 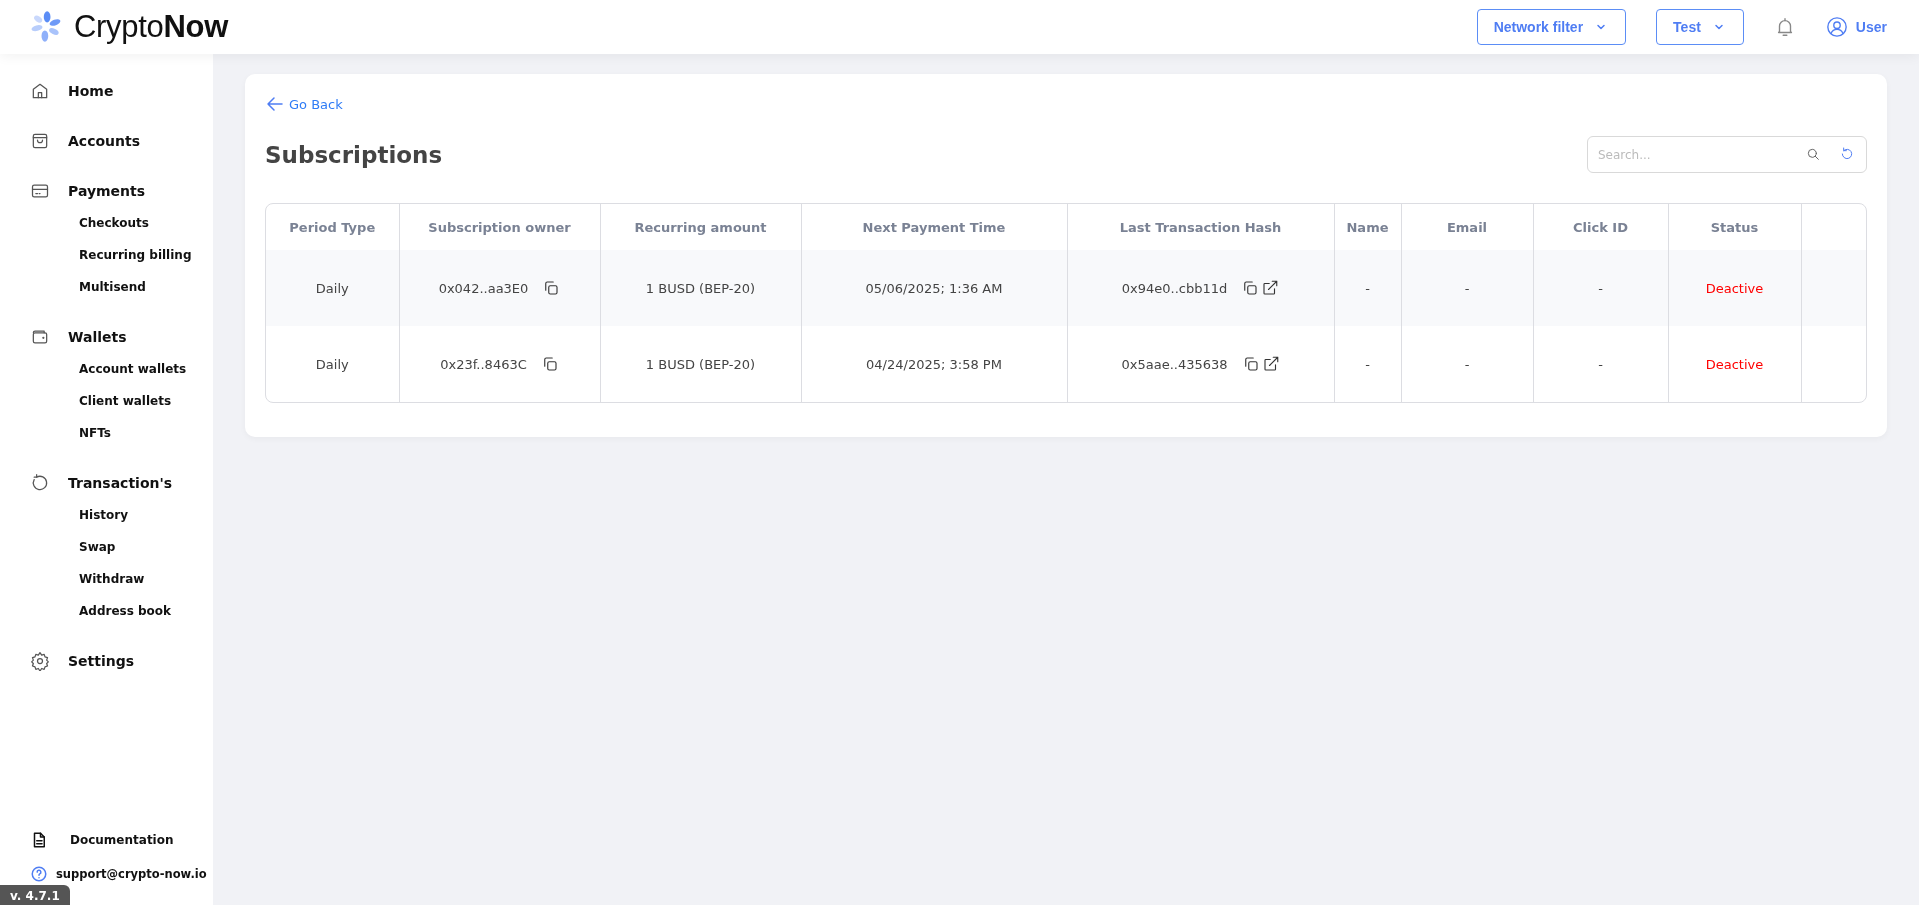 I want to click on footer-link: Documentation, so click(x=122, y=840).